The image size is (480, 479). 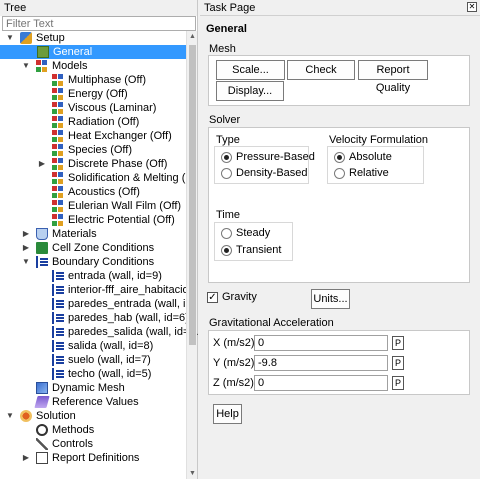 I want to click on tree-item-bc-entrada: entrada (wall, id=9), so click(x=93, y=276).